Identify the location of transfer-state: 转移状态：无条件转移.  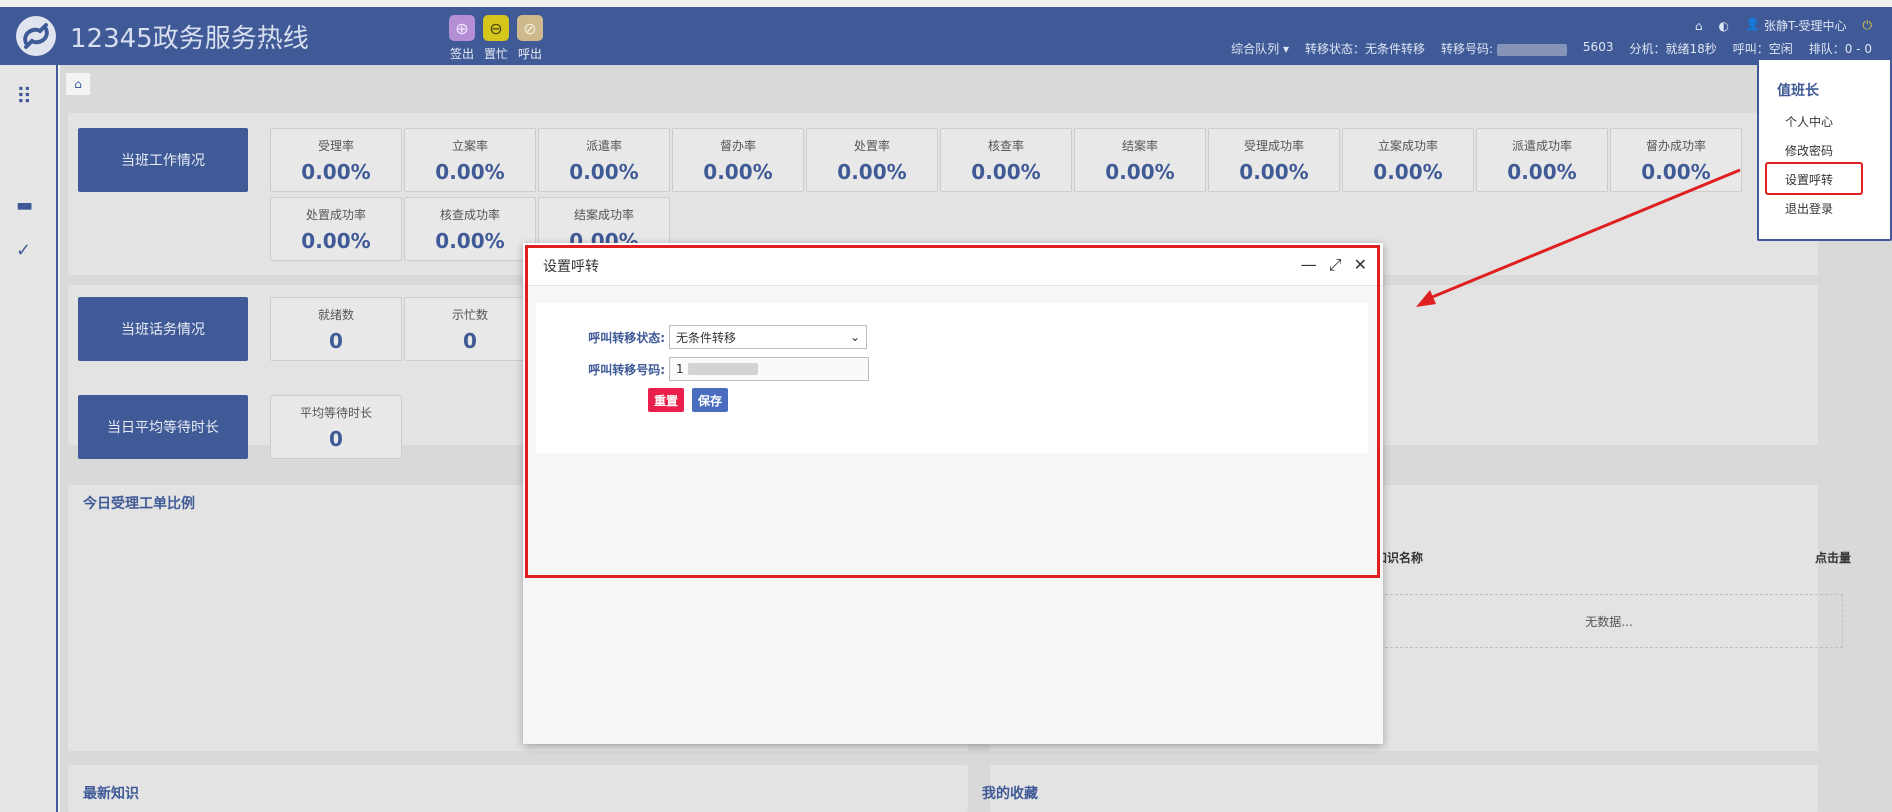
(1365, 49).